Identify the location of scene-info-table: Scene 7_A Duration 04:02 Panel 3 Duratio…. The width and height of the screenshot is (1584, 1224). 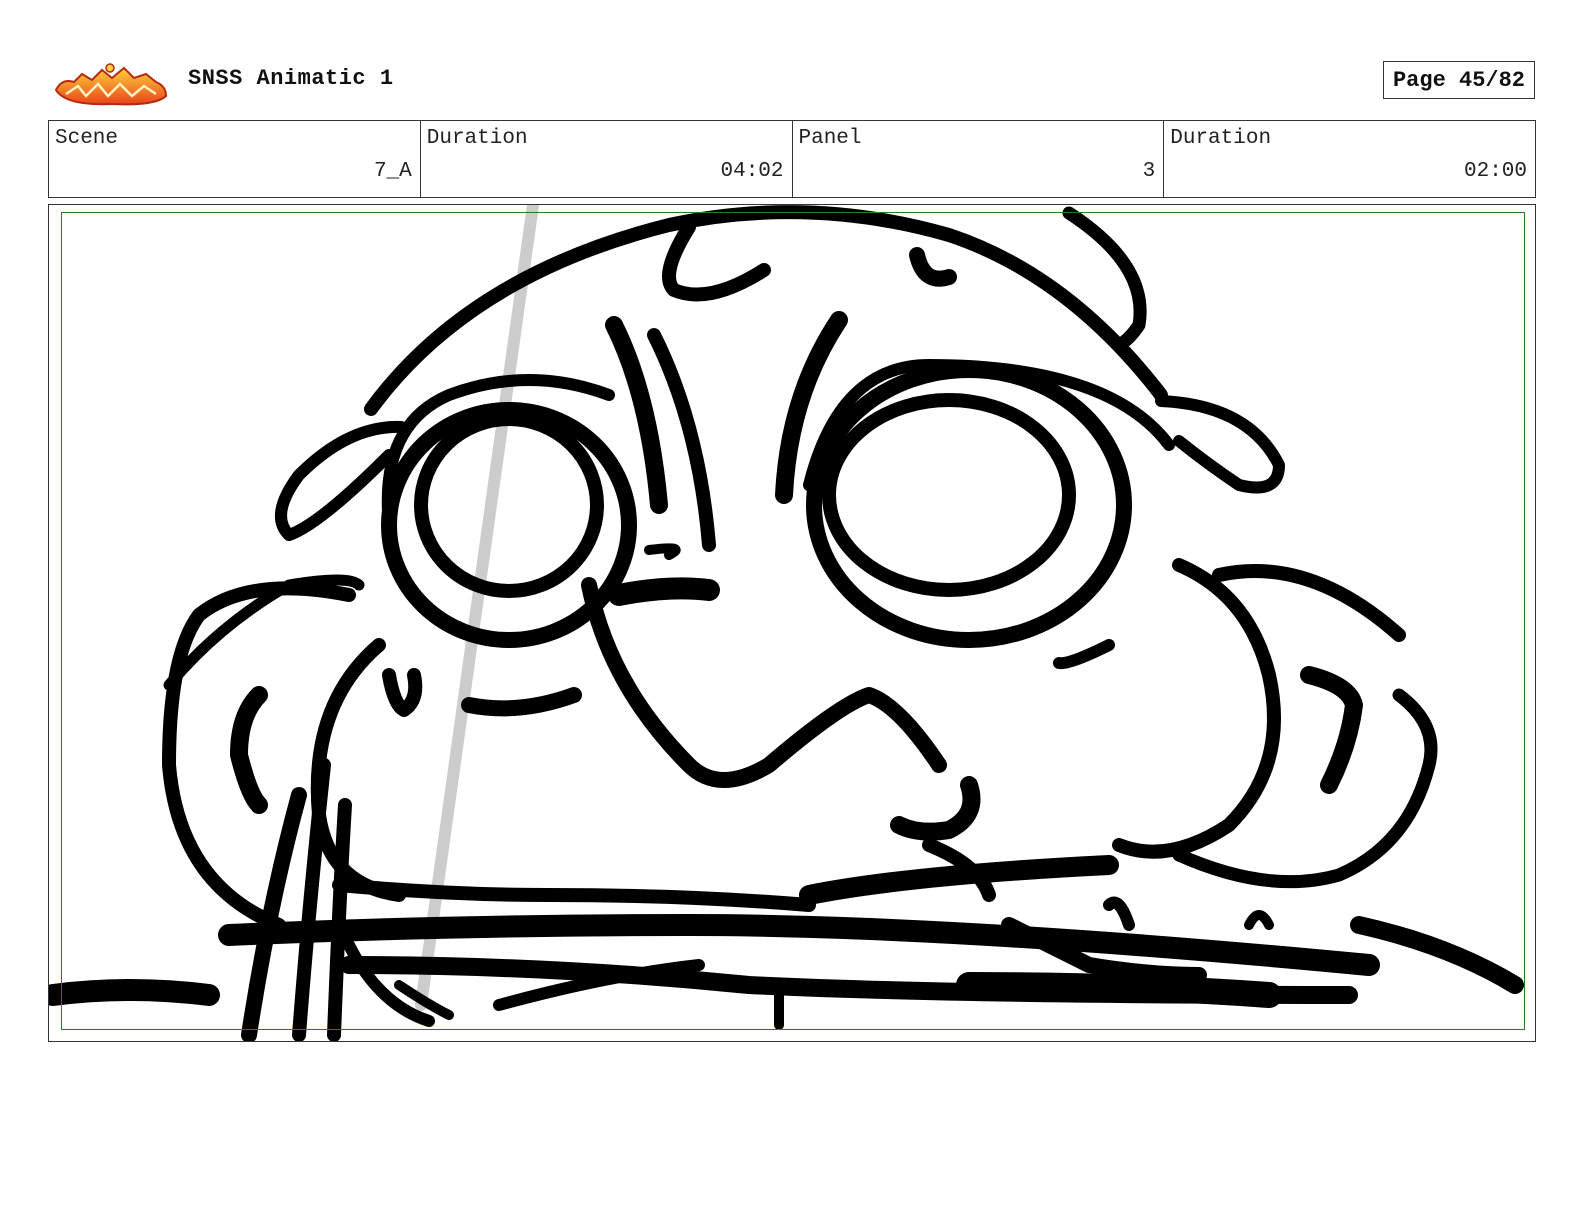
(792, 159).